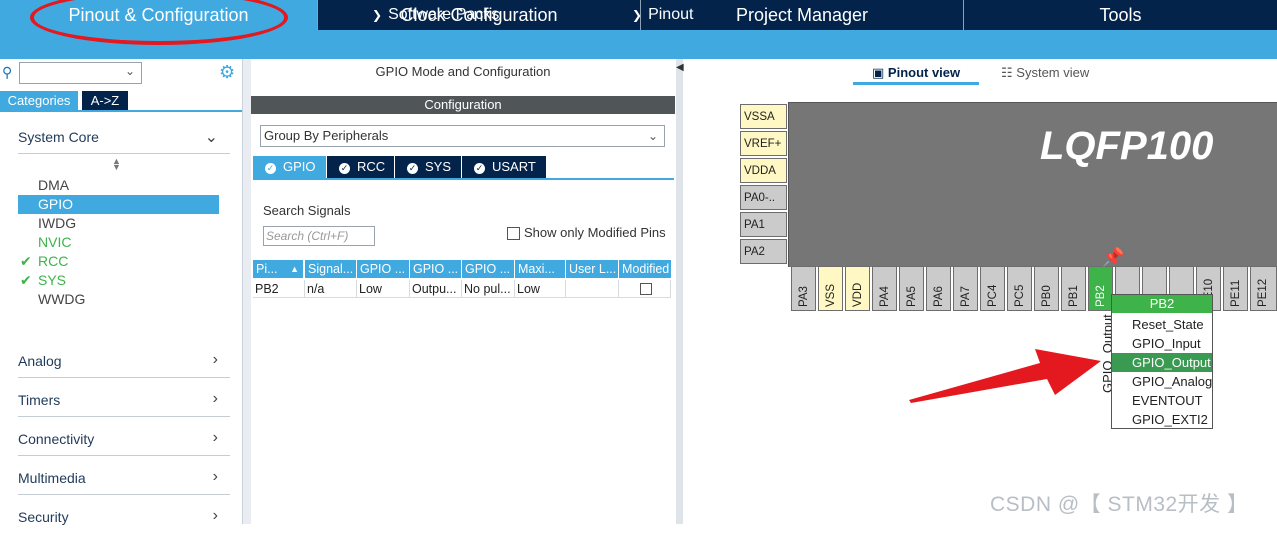 Image resolution: width=1277 pixels, height=533 pixels. I want to click on search-combo: ⌄, so click(80, 73).